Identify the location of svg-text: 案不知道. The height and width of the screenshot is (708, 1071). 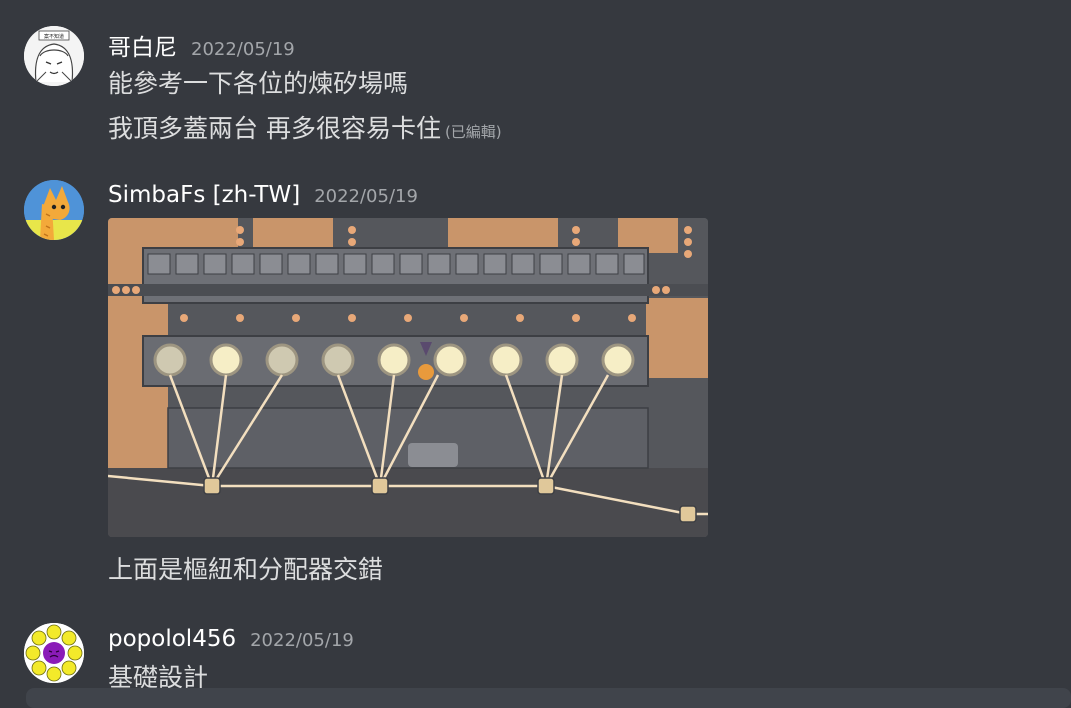
(54, 36).